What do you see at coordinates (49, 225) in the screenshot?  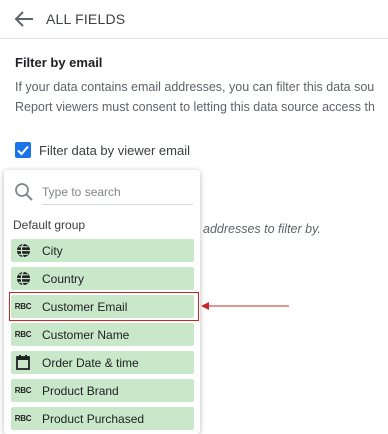 I see `group-label: Default group` at bounding box center [49, 225].